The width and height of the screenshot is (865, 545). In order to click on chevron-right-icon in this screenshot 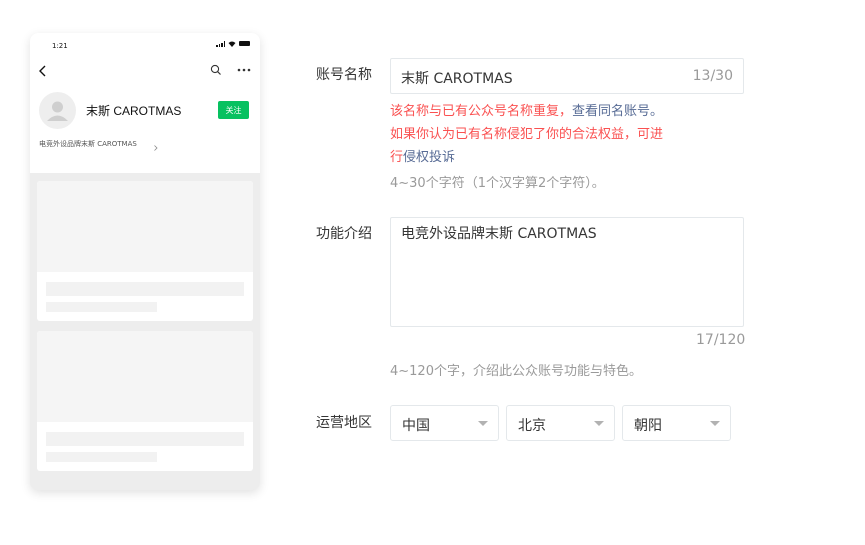, I will do `click(156, 148)`.